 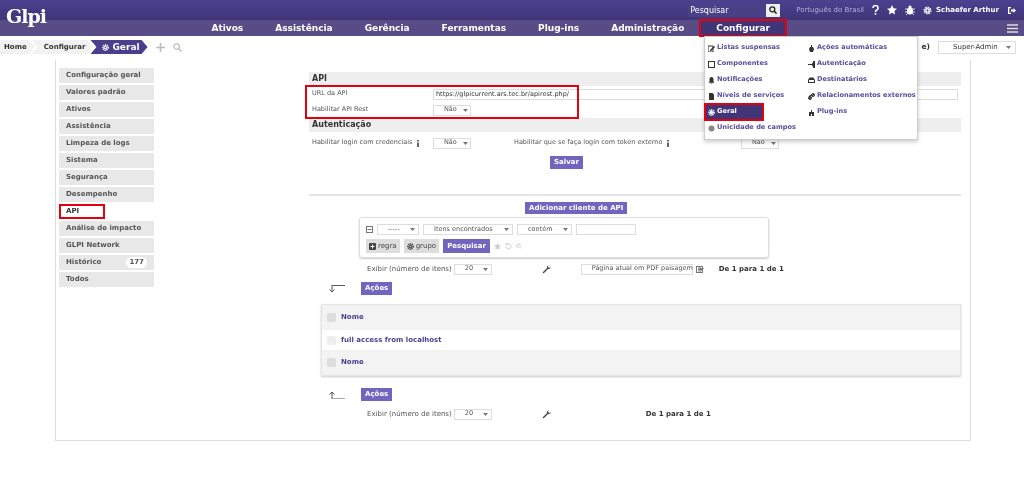 I want to click on plus-square-icon, so click(x=372, y=246).